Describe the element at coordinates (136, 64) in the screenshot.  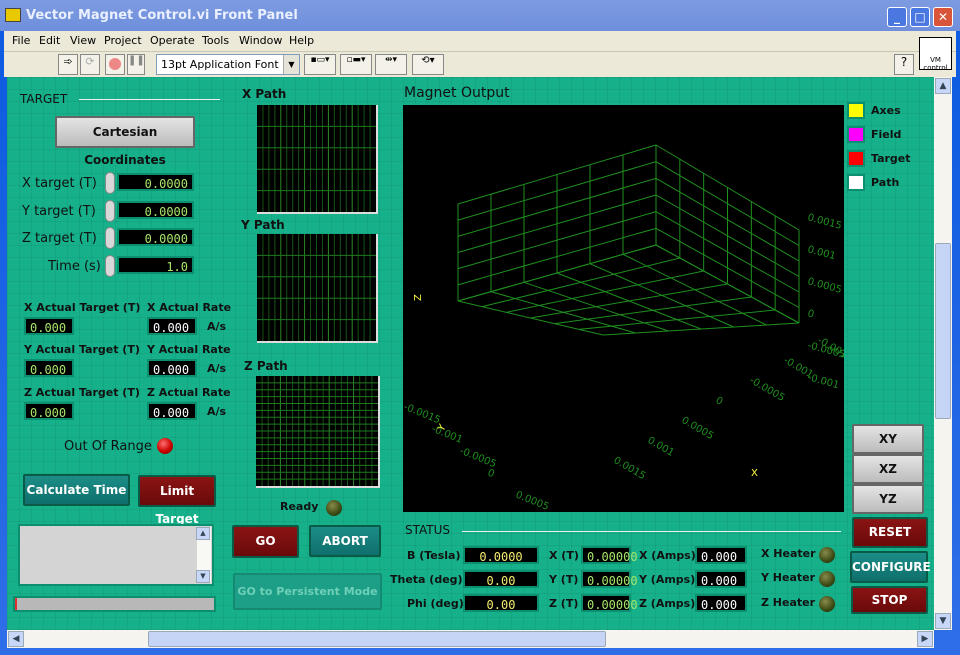
I see `pause-icon: ❚❚` at that location.